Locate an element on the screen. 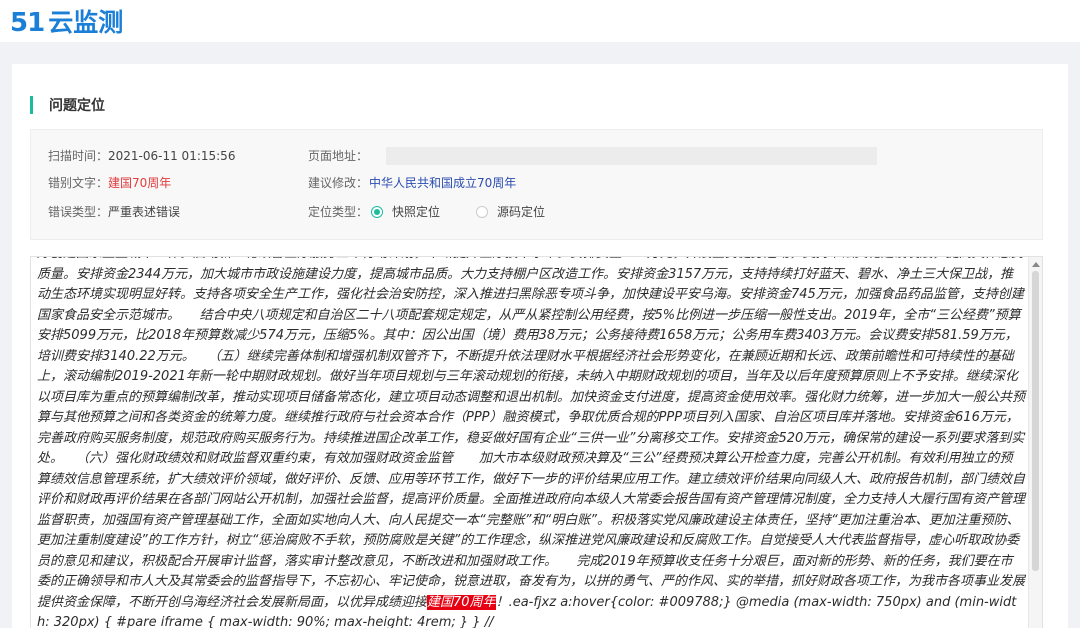 The width and height of the screenshot is (1080, 628). top-bar: 51 云监测 is located at coordinates (540, 21).